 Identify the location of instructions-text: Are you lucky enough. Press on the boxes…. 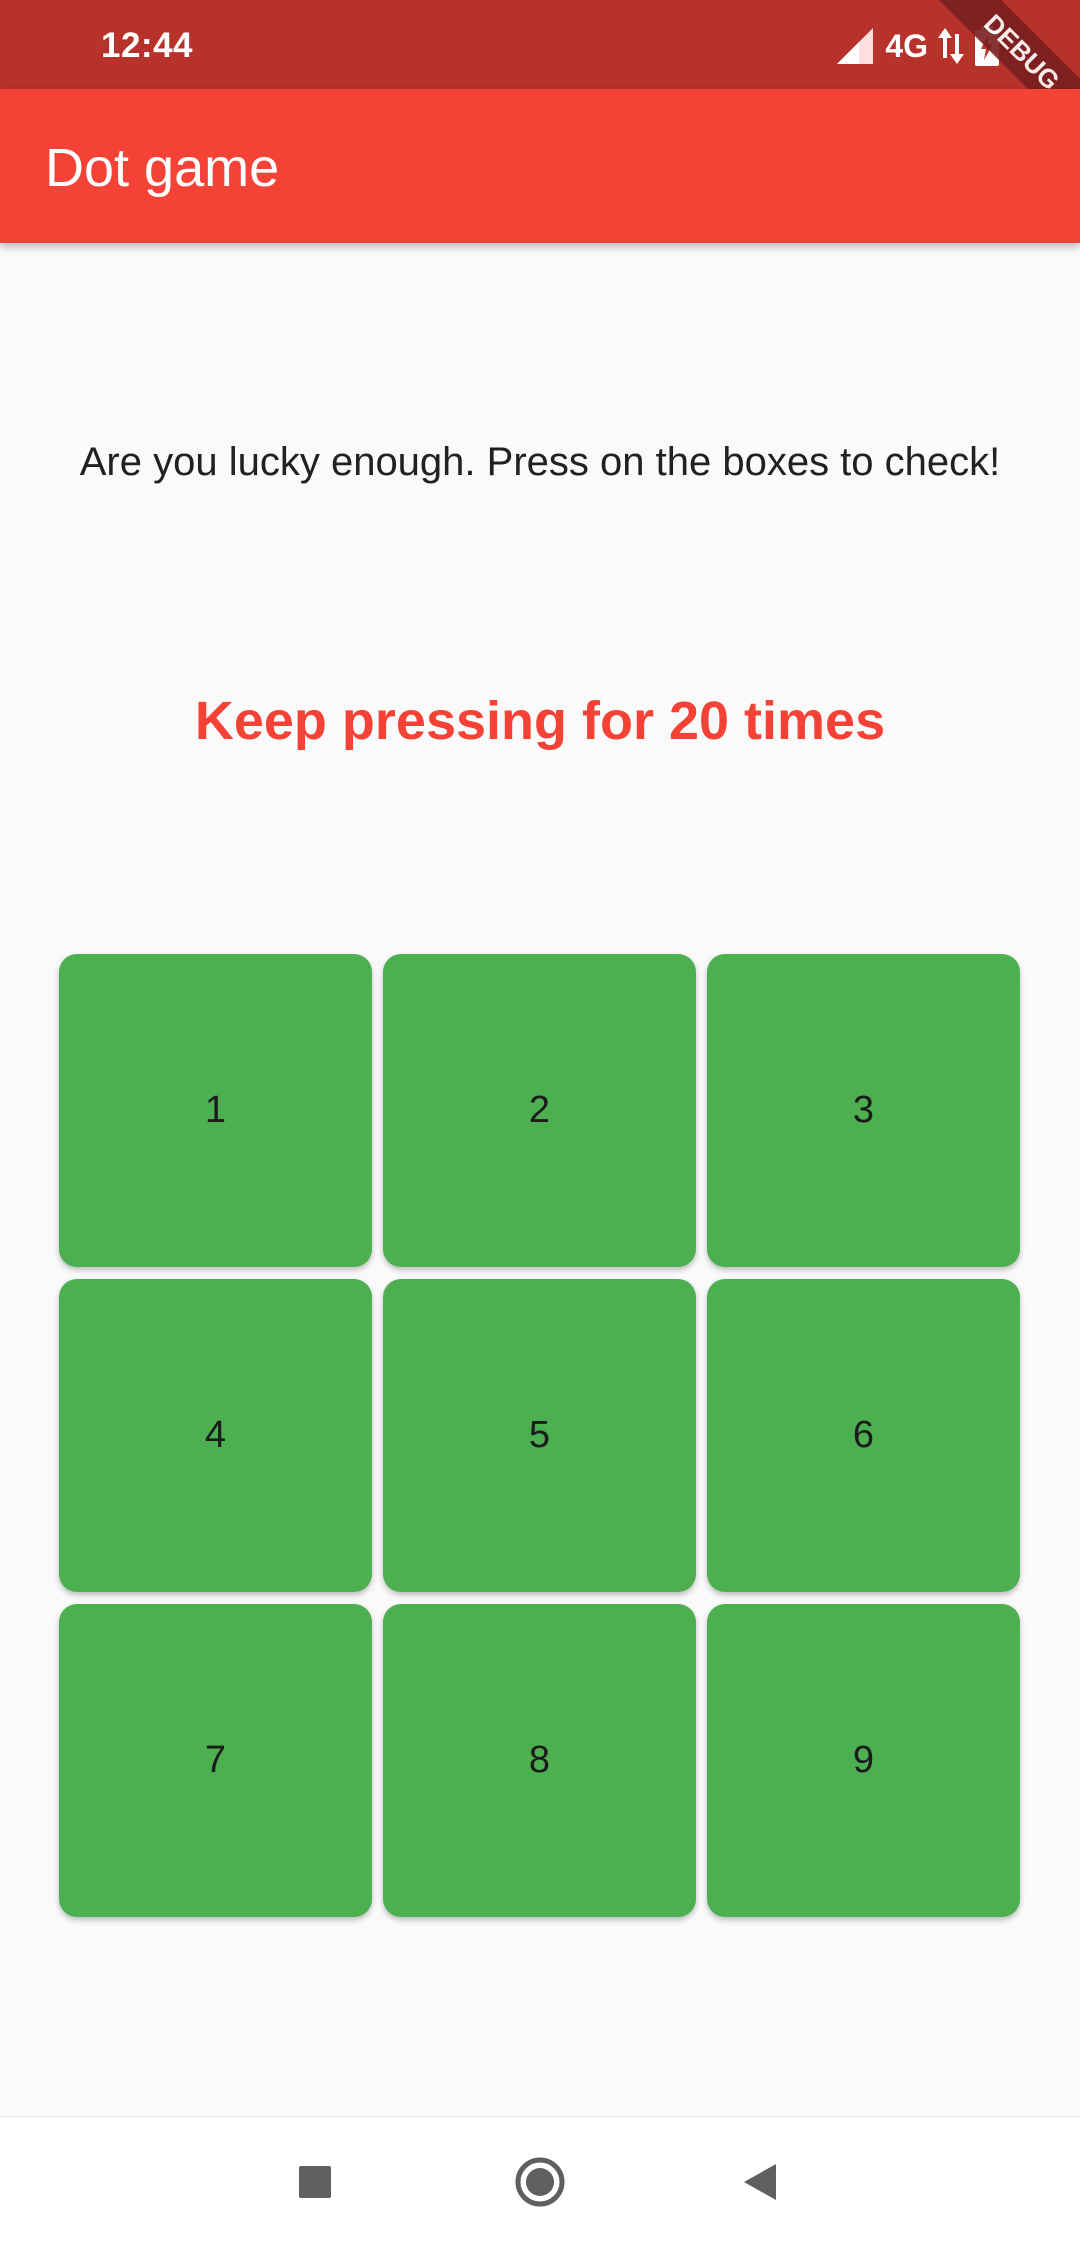
(540, 462).